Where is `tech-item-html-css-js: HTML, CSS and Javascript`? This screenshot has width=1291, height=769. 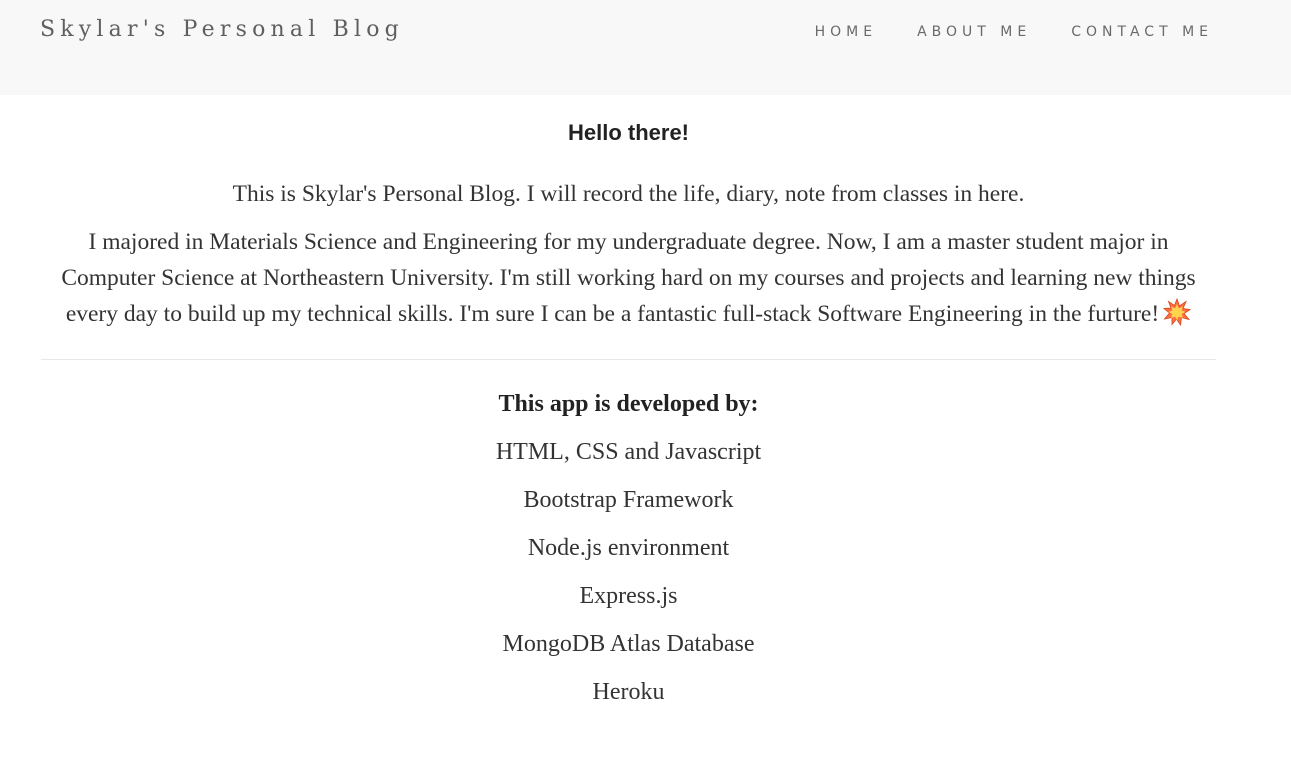
tech-item-html-css-js: HTML, CSS and Javascript is located at coordinates (628, 452).